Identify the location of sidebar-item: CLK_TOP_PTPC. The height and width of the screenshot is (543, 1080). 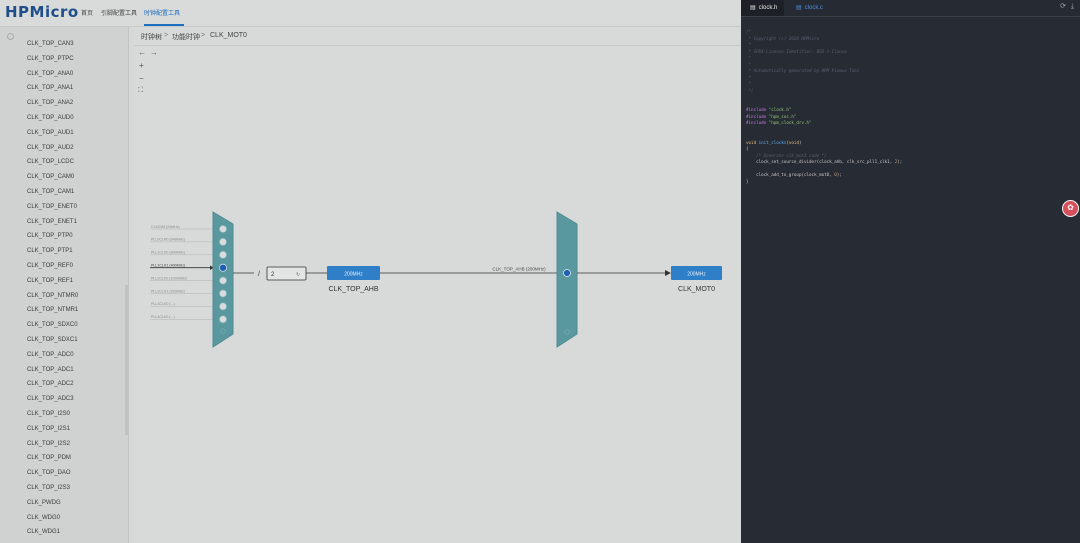
(50, 59).